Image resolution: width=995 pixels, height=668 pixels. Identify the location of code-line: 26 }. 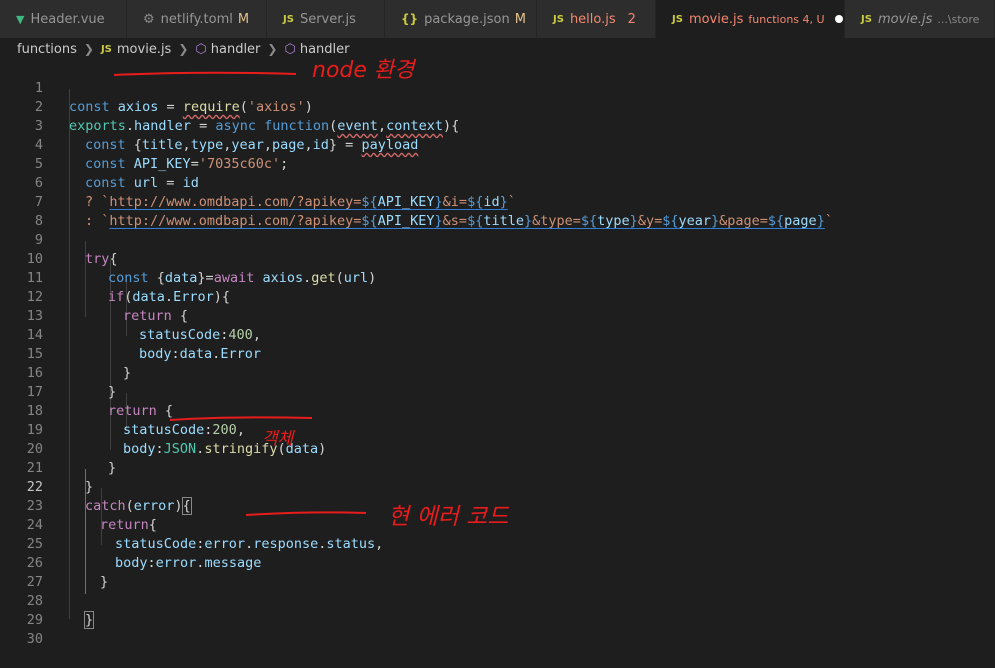
(497, 562).